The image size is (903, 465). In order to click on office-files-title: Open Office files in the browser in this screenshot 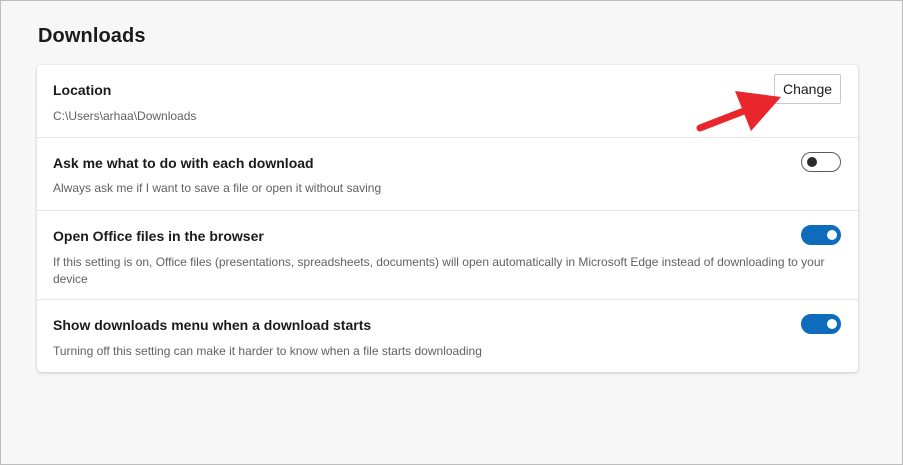, I will do `click(158, 236)`.